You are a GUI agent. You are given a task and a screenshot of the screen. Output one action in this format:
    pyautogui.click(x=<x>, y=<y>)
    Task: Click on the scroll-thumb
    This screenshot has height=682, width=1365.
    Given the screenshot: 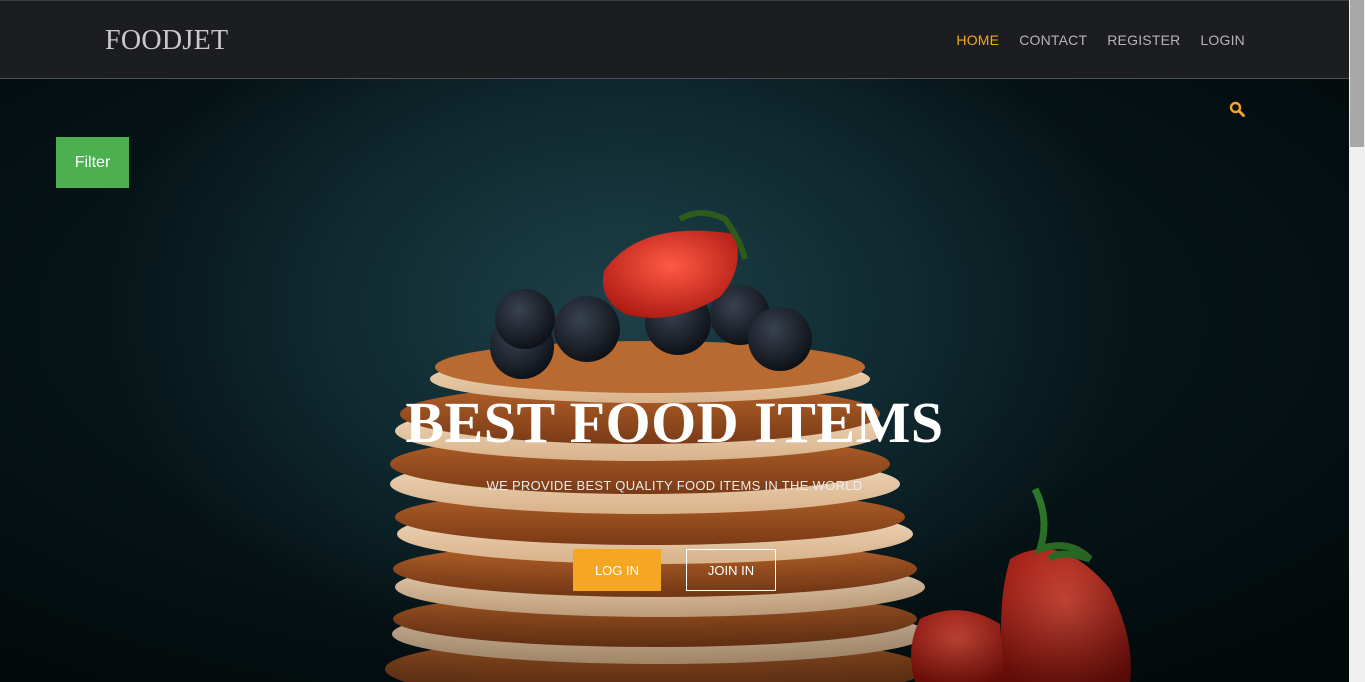 What is the action you would take?
    pyautogui.click(x=1357, y=73)
    